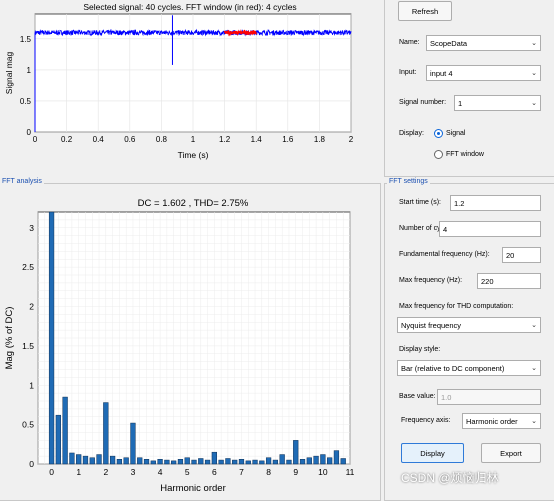 The image size is (554, 501). What do you see at coordinates (133, 472) in the screenshot?
I see `x-tick-label: 3` at bounding box center [133, 472].